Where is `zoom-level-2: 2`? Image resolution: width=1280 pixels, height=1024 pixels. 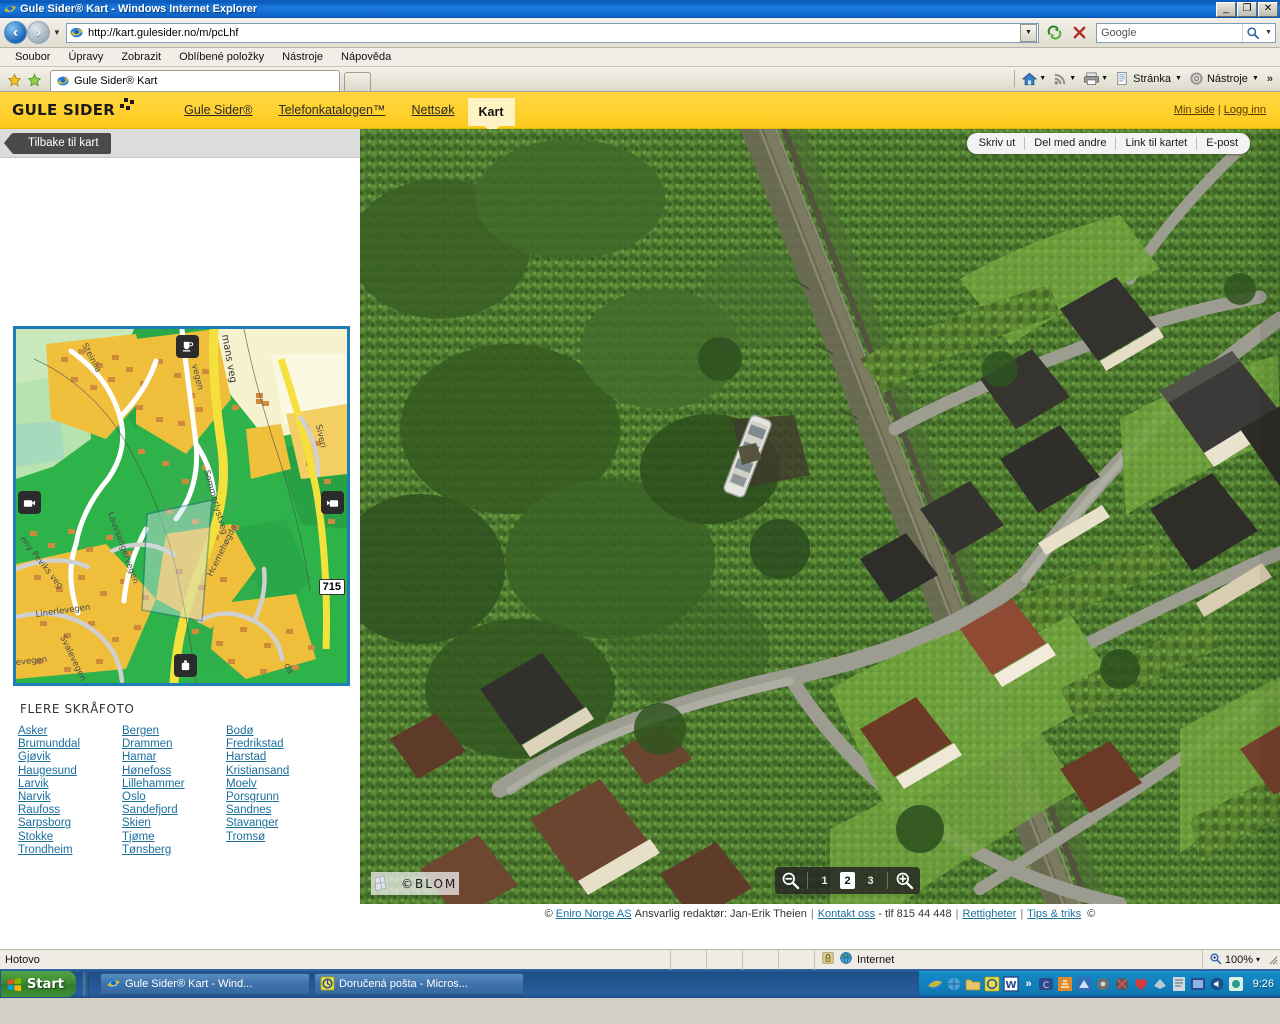 zoom-level-2: 2 is located at coordinates (847, 880).